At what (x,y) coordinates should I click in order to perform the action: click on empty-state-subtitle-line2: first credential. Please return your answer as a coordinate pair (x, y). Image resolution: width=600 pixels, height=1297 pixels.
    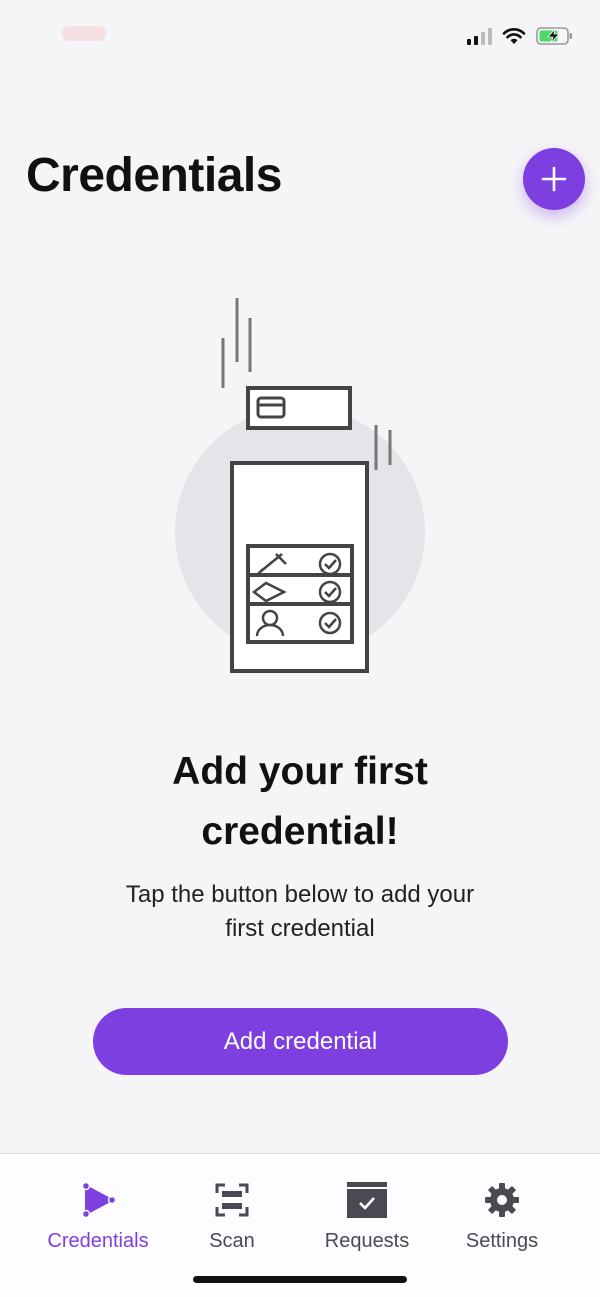
    Looking at the image, I should click on (300, 928).